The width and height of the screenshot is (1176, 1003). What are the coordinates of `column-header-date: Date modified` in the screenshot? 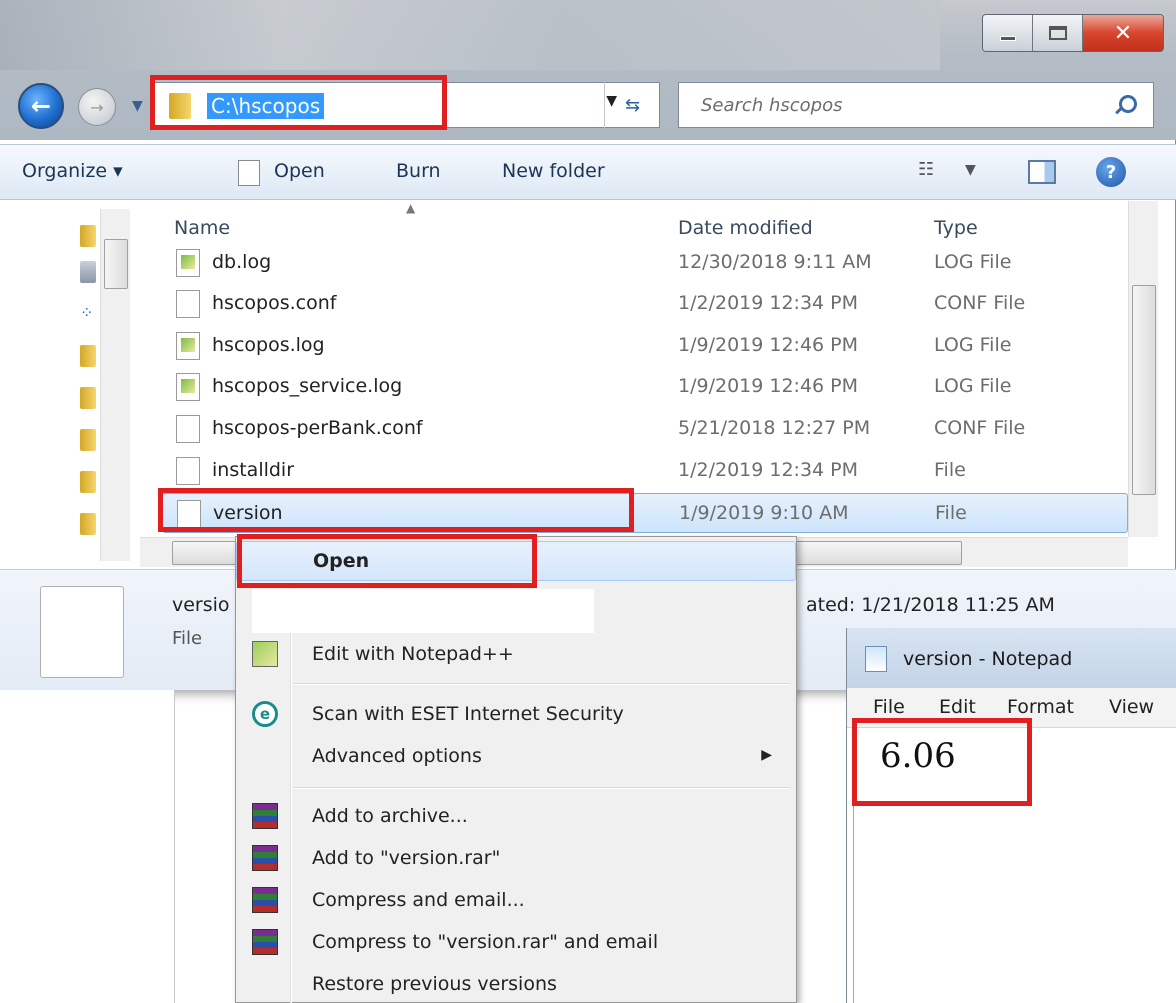 It's located at (745, 228).